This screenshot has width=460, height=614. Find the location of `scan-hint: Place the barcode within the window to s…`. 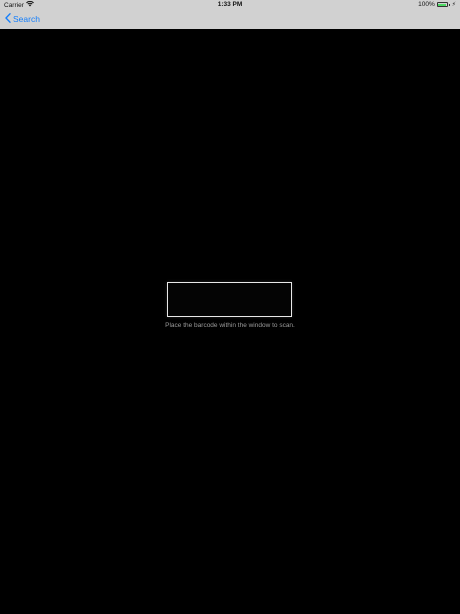

scan-hint: Place the barcode within the window to s… is located at coordinates (230, 325).